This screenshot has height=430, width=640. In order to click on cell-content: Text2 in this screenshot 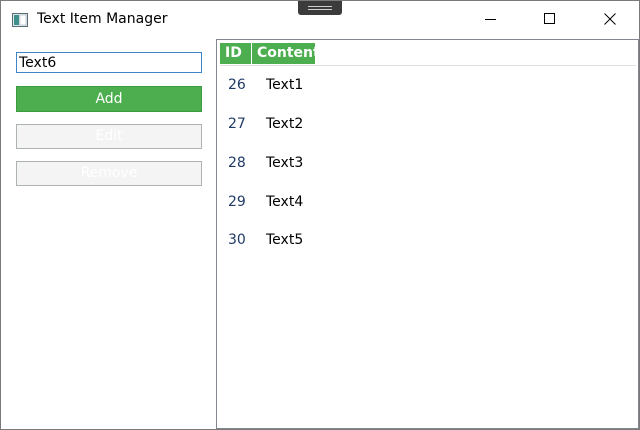, I will do `click(285, 124)`.